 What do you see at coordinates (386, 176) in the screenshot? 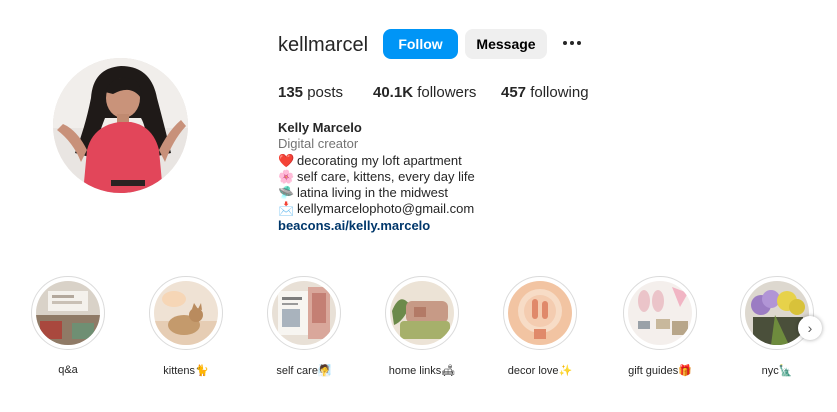
I see `bio-line-text: self care, kittens, every day life` at bounding box center [386, 176].